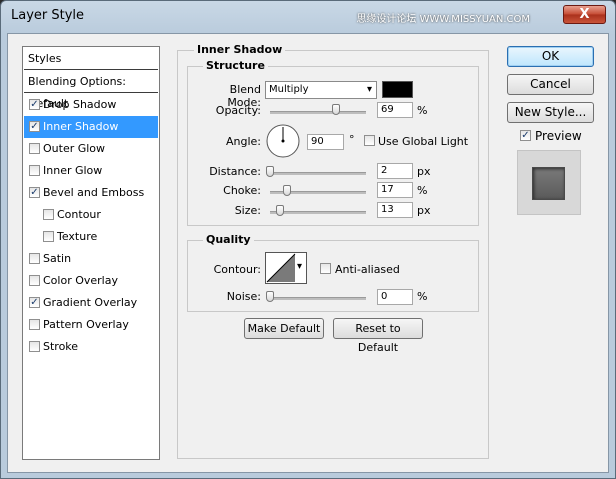 This screenshot has height=479, width=616. I want to click on style-item: ✓ Drop Shadow, so click(91, 105).